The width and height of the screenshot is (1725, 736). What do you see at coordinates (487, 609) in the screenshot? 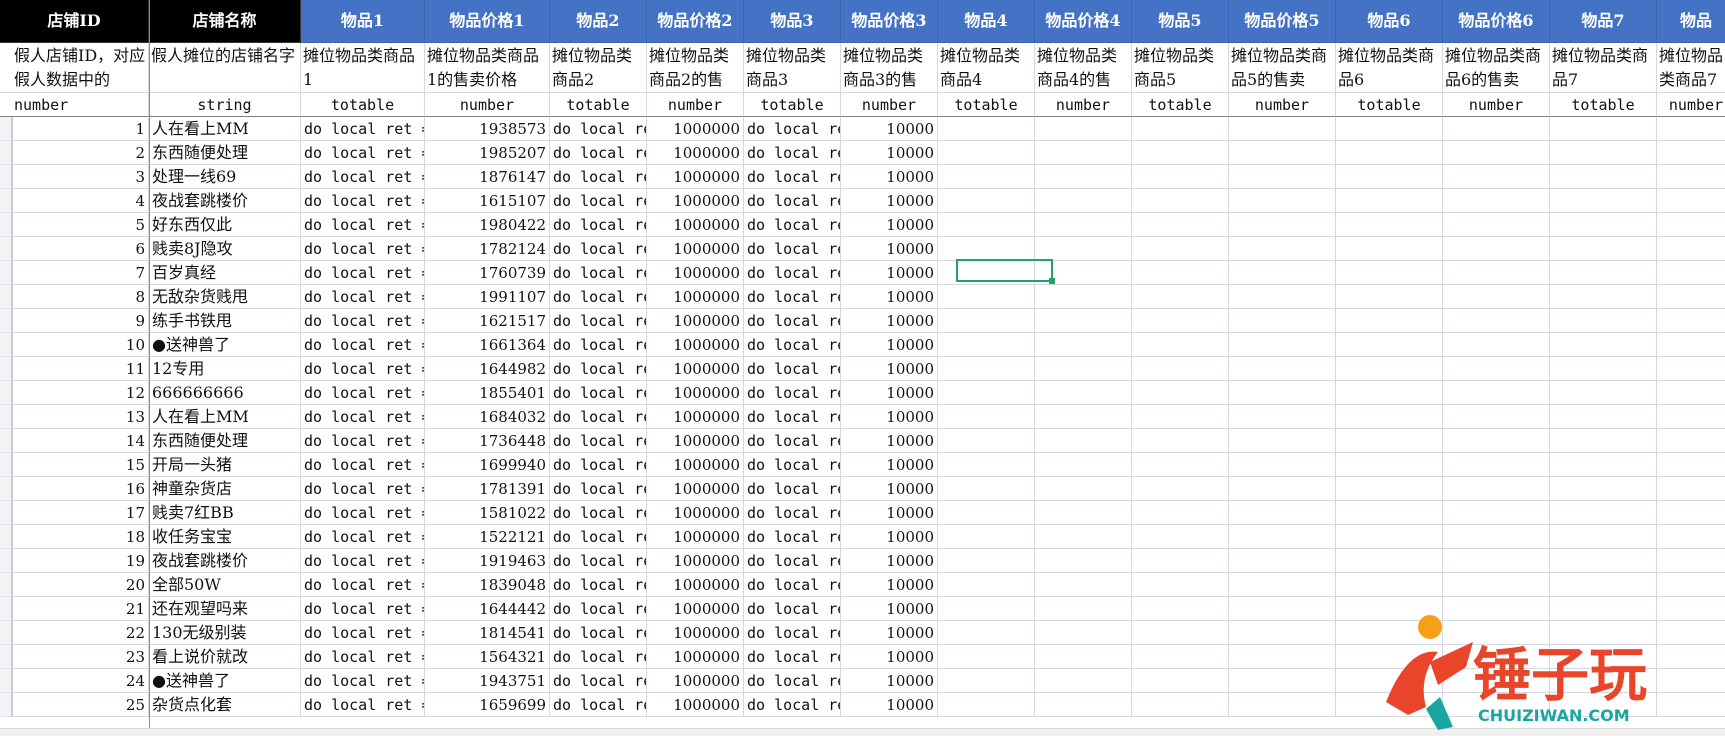
I see `cell-item-price-1: 1644442` at bounding box center [487, 609].